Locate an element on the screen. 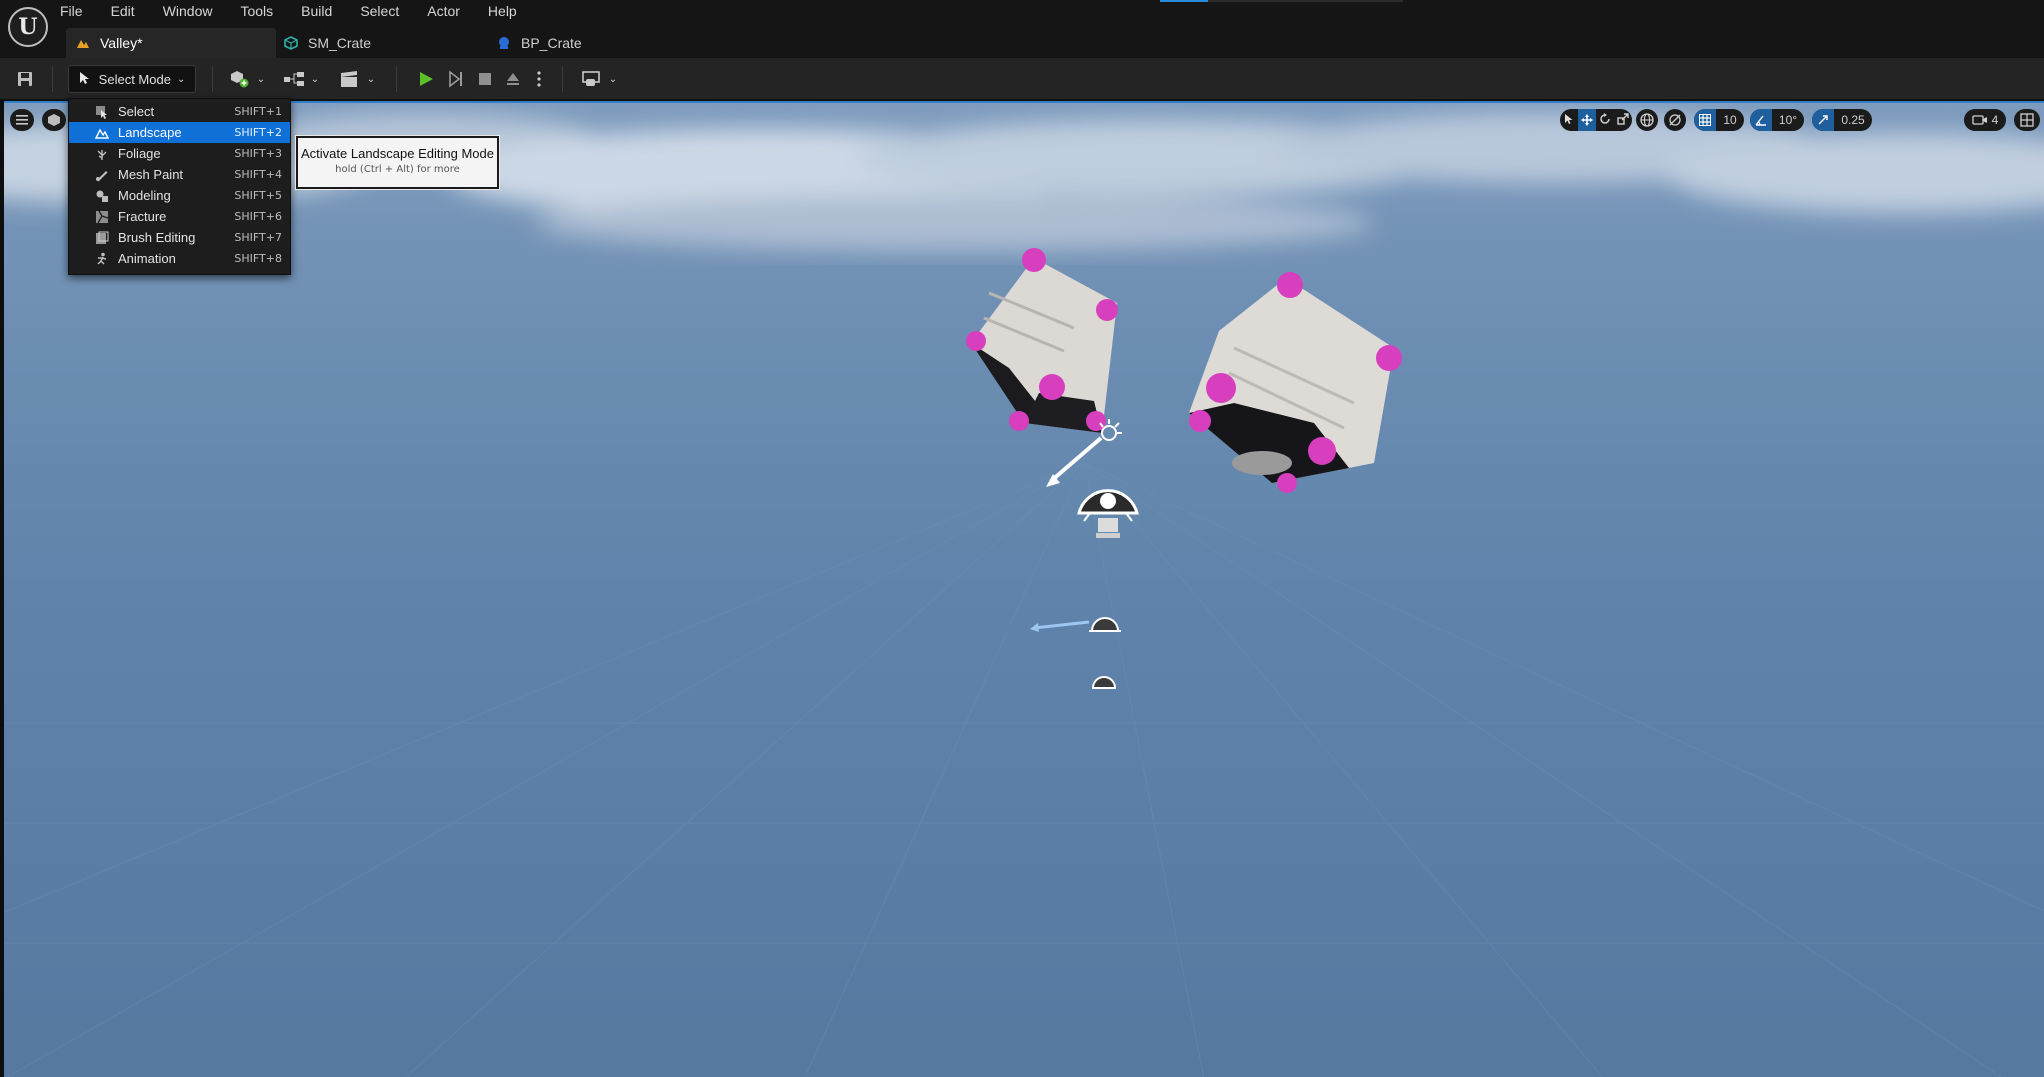 This screenshot has width=2044, height=1077. select-mode-label: Select Mode is located at coordinates (134, 79).